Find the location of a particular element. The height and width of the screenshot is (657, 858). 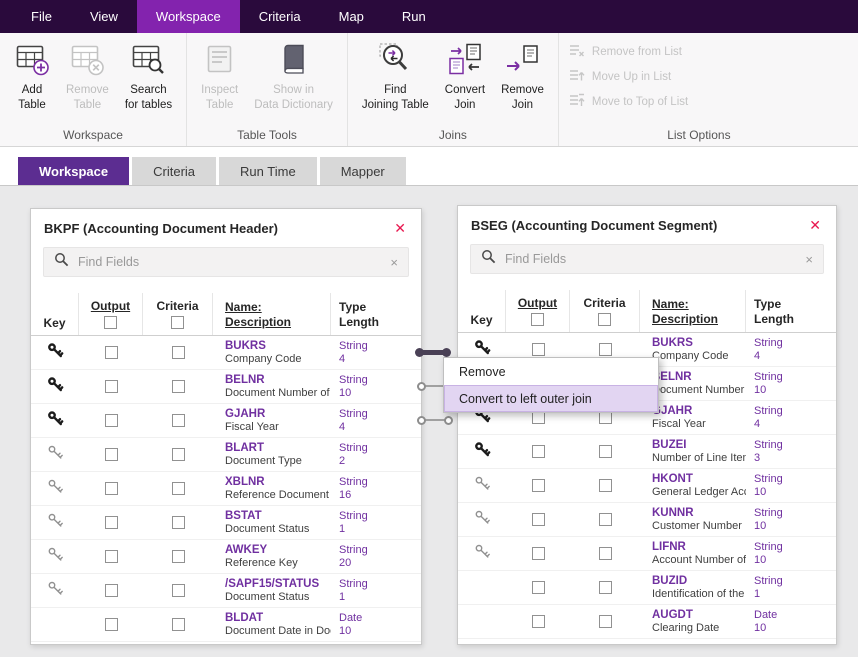

inspect-table-icon is located at coordinates (220, 59).